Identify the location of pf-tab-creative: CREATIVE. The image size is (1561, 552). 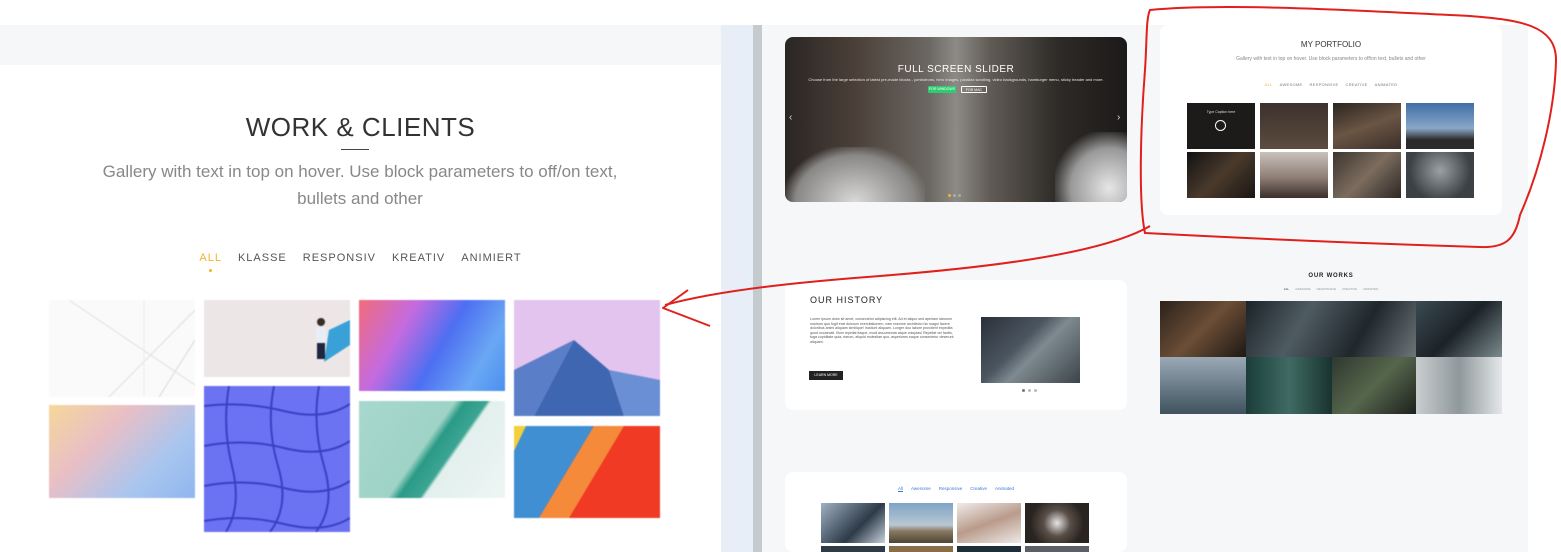
(1357, 84).